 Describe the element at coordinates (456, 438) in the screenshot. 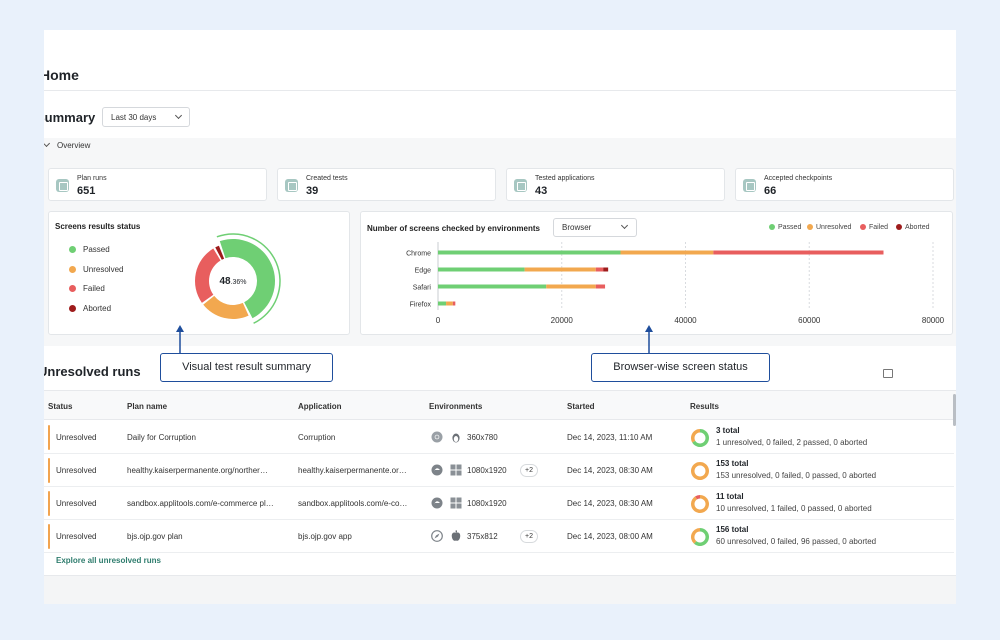

I see `linux-icon` at that location.